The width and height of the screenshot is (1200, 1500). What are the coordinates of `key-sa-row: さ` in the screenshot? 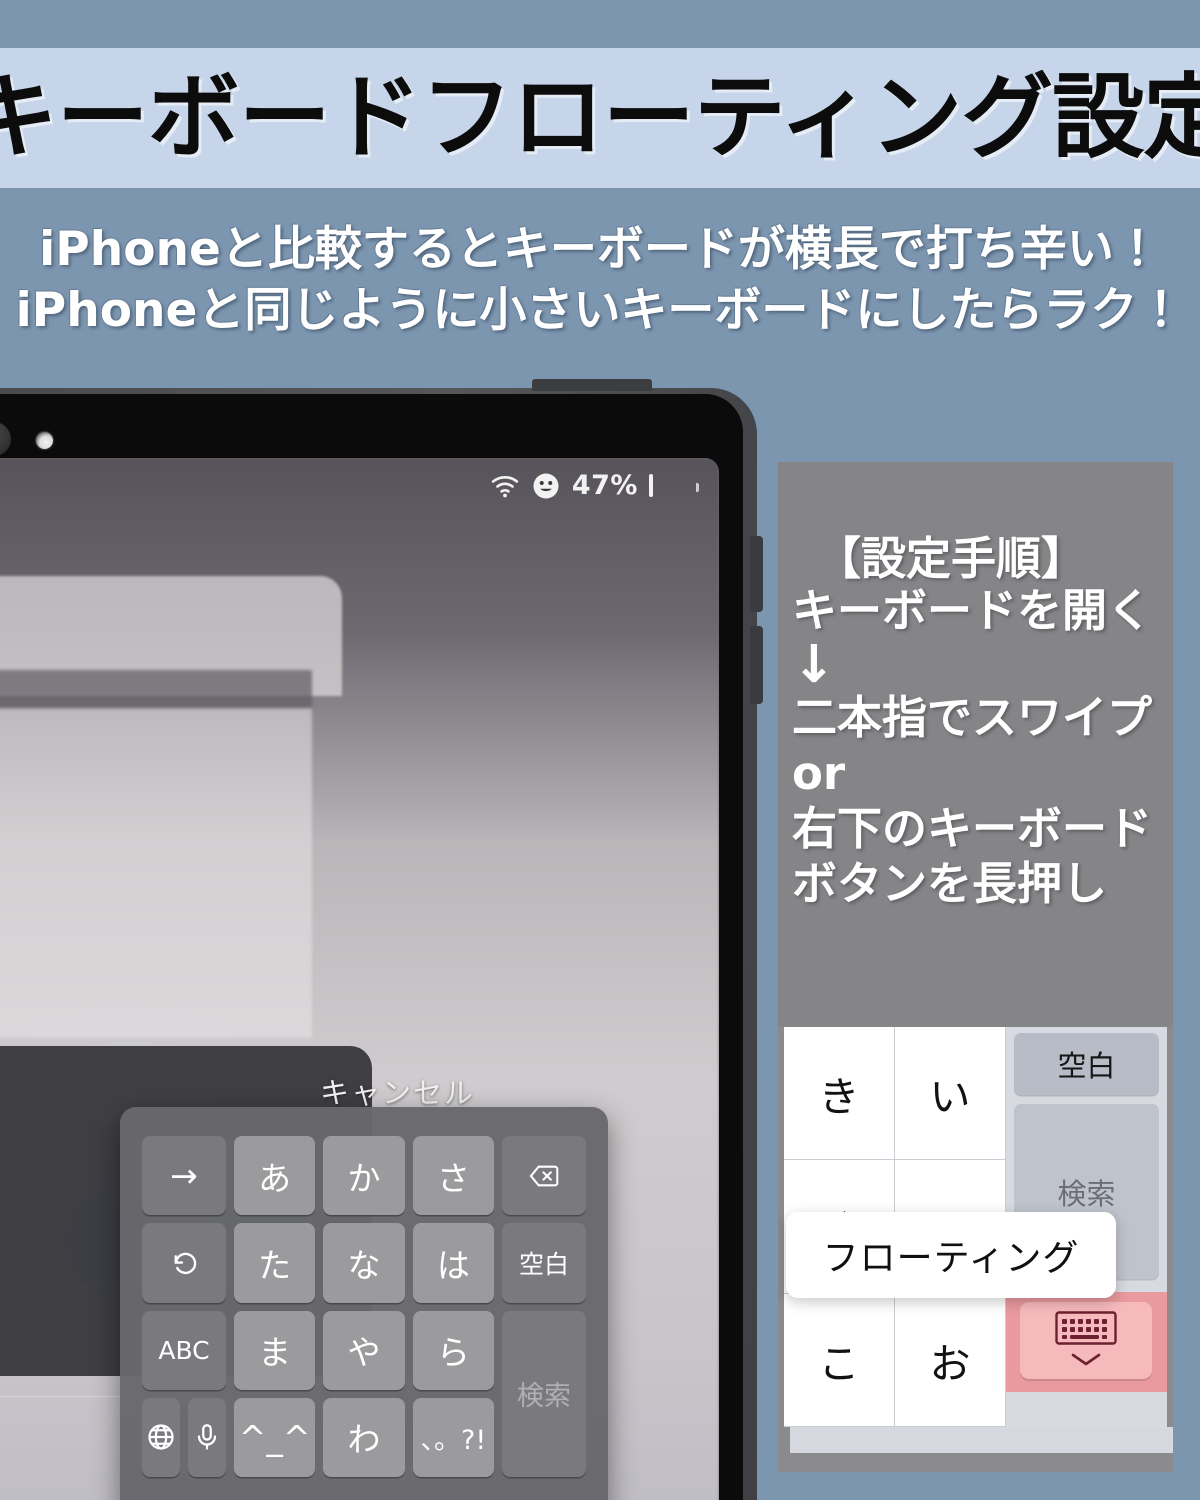 It's located at (453, 1176).